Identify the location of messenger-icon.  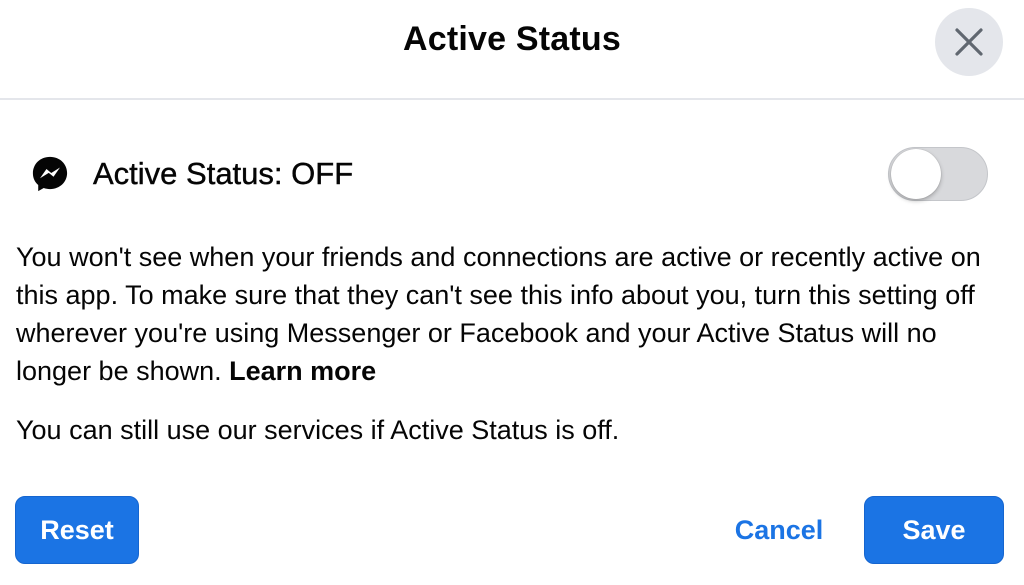
(50, 174).